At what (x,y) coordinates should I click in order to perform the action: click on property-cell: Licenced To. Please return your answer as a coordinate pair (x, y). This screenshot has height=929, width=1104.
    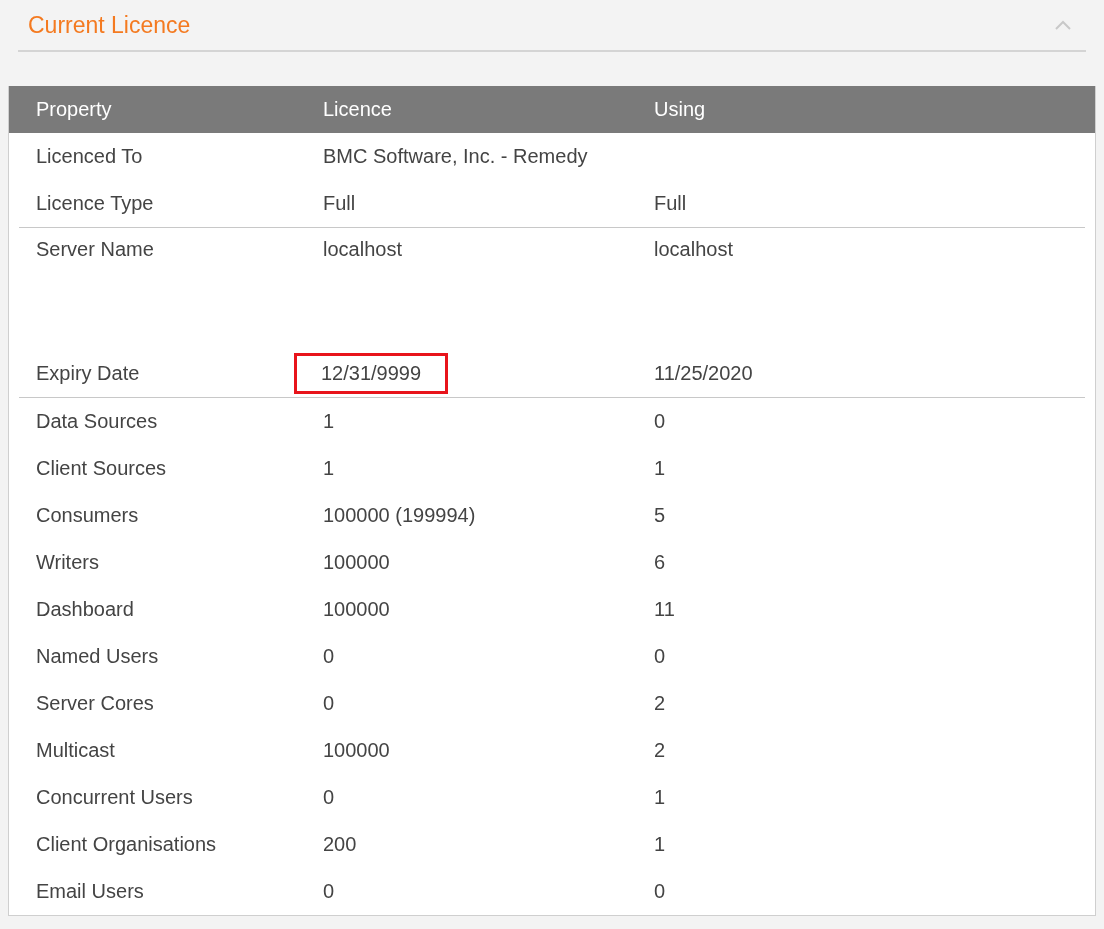
    Looking at the image, I should click on (89, 156).